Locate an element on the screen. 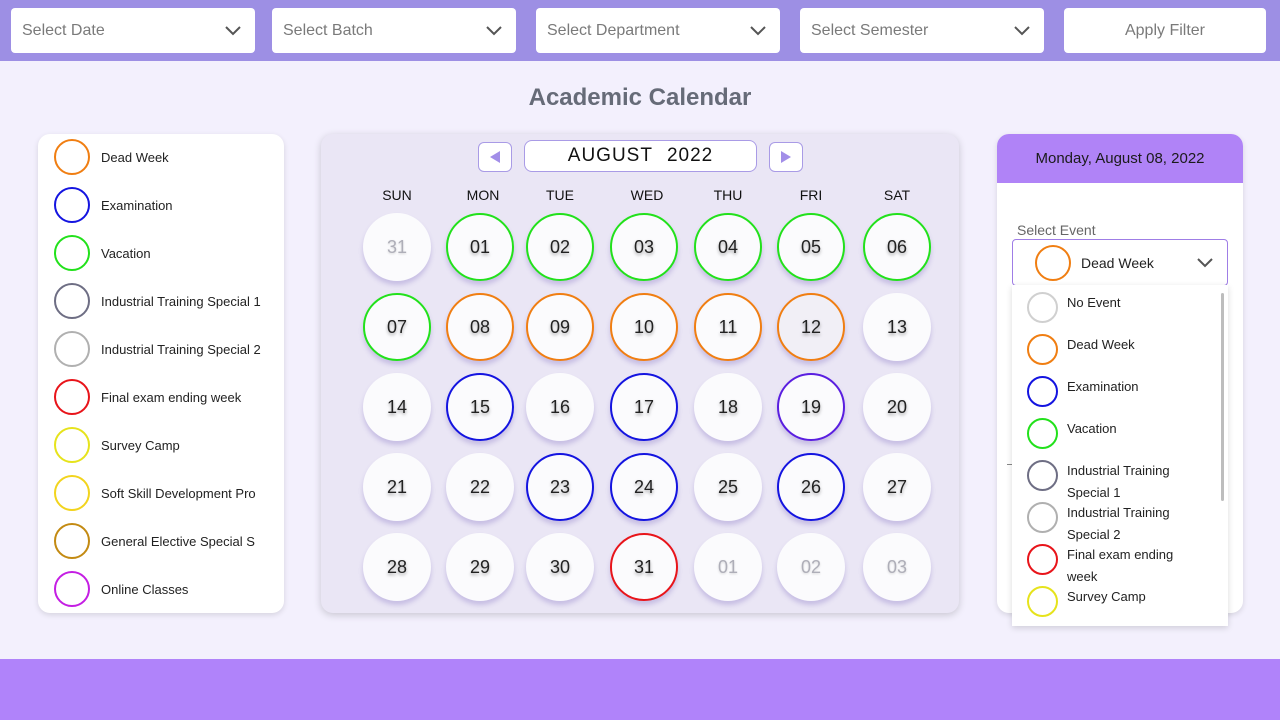 The image size is (1280, 720). legend-item: Vacation is located at coordinates (102, 253).